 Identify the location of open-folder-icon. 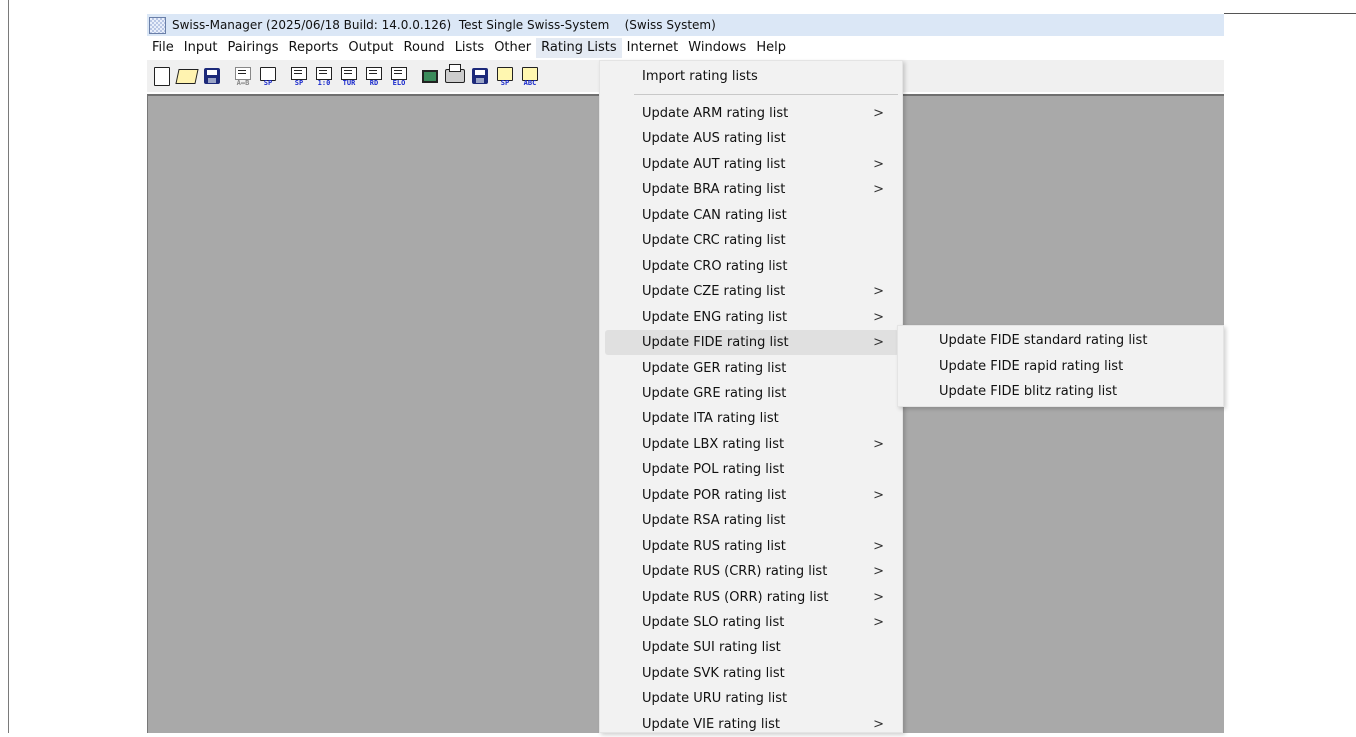
(187, 76).